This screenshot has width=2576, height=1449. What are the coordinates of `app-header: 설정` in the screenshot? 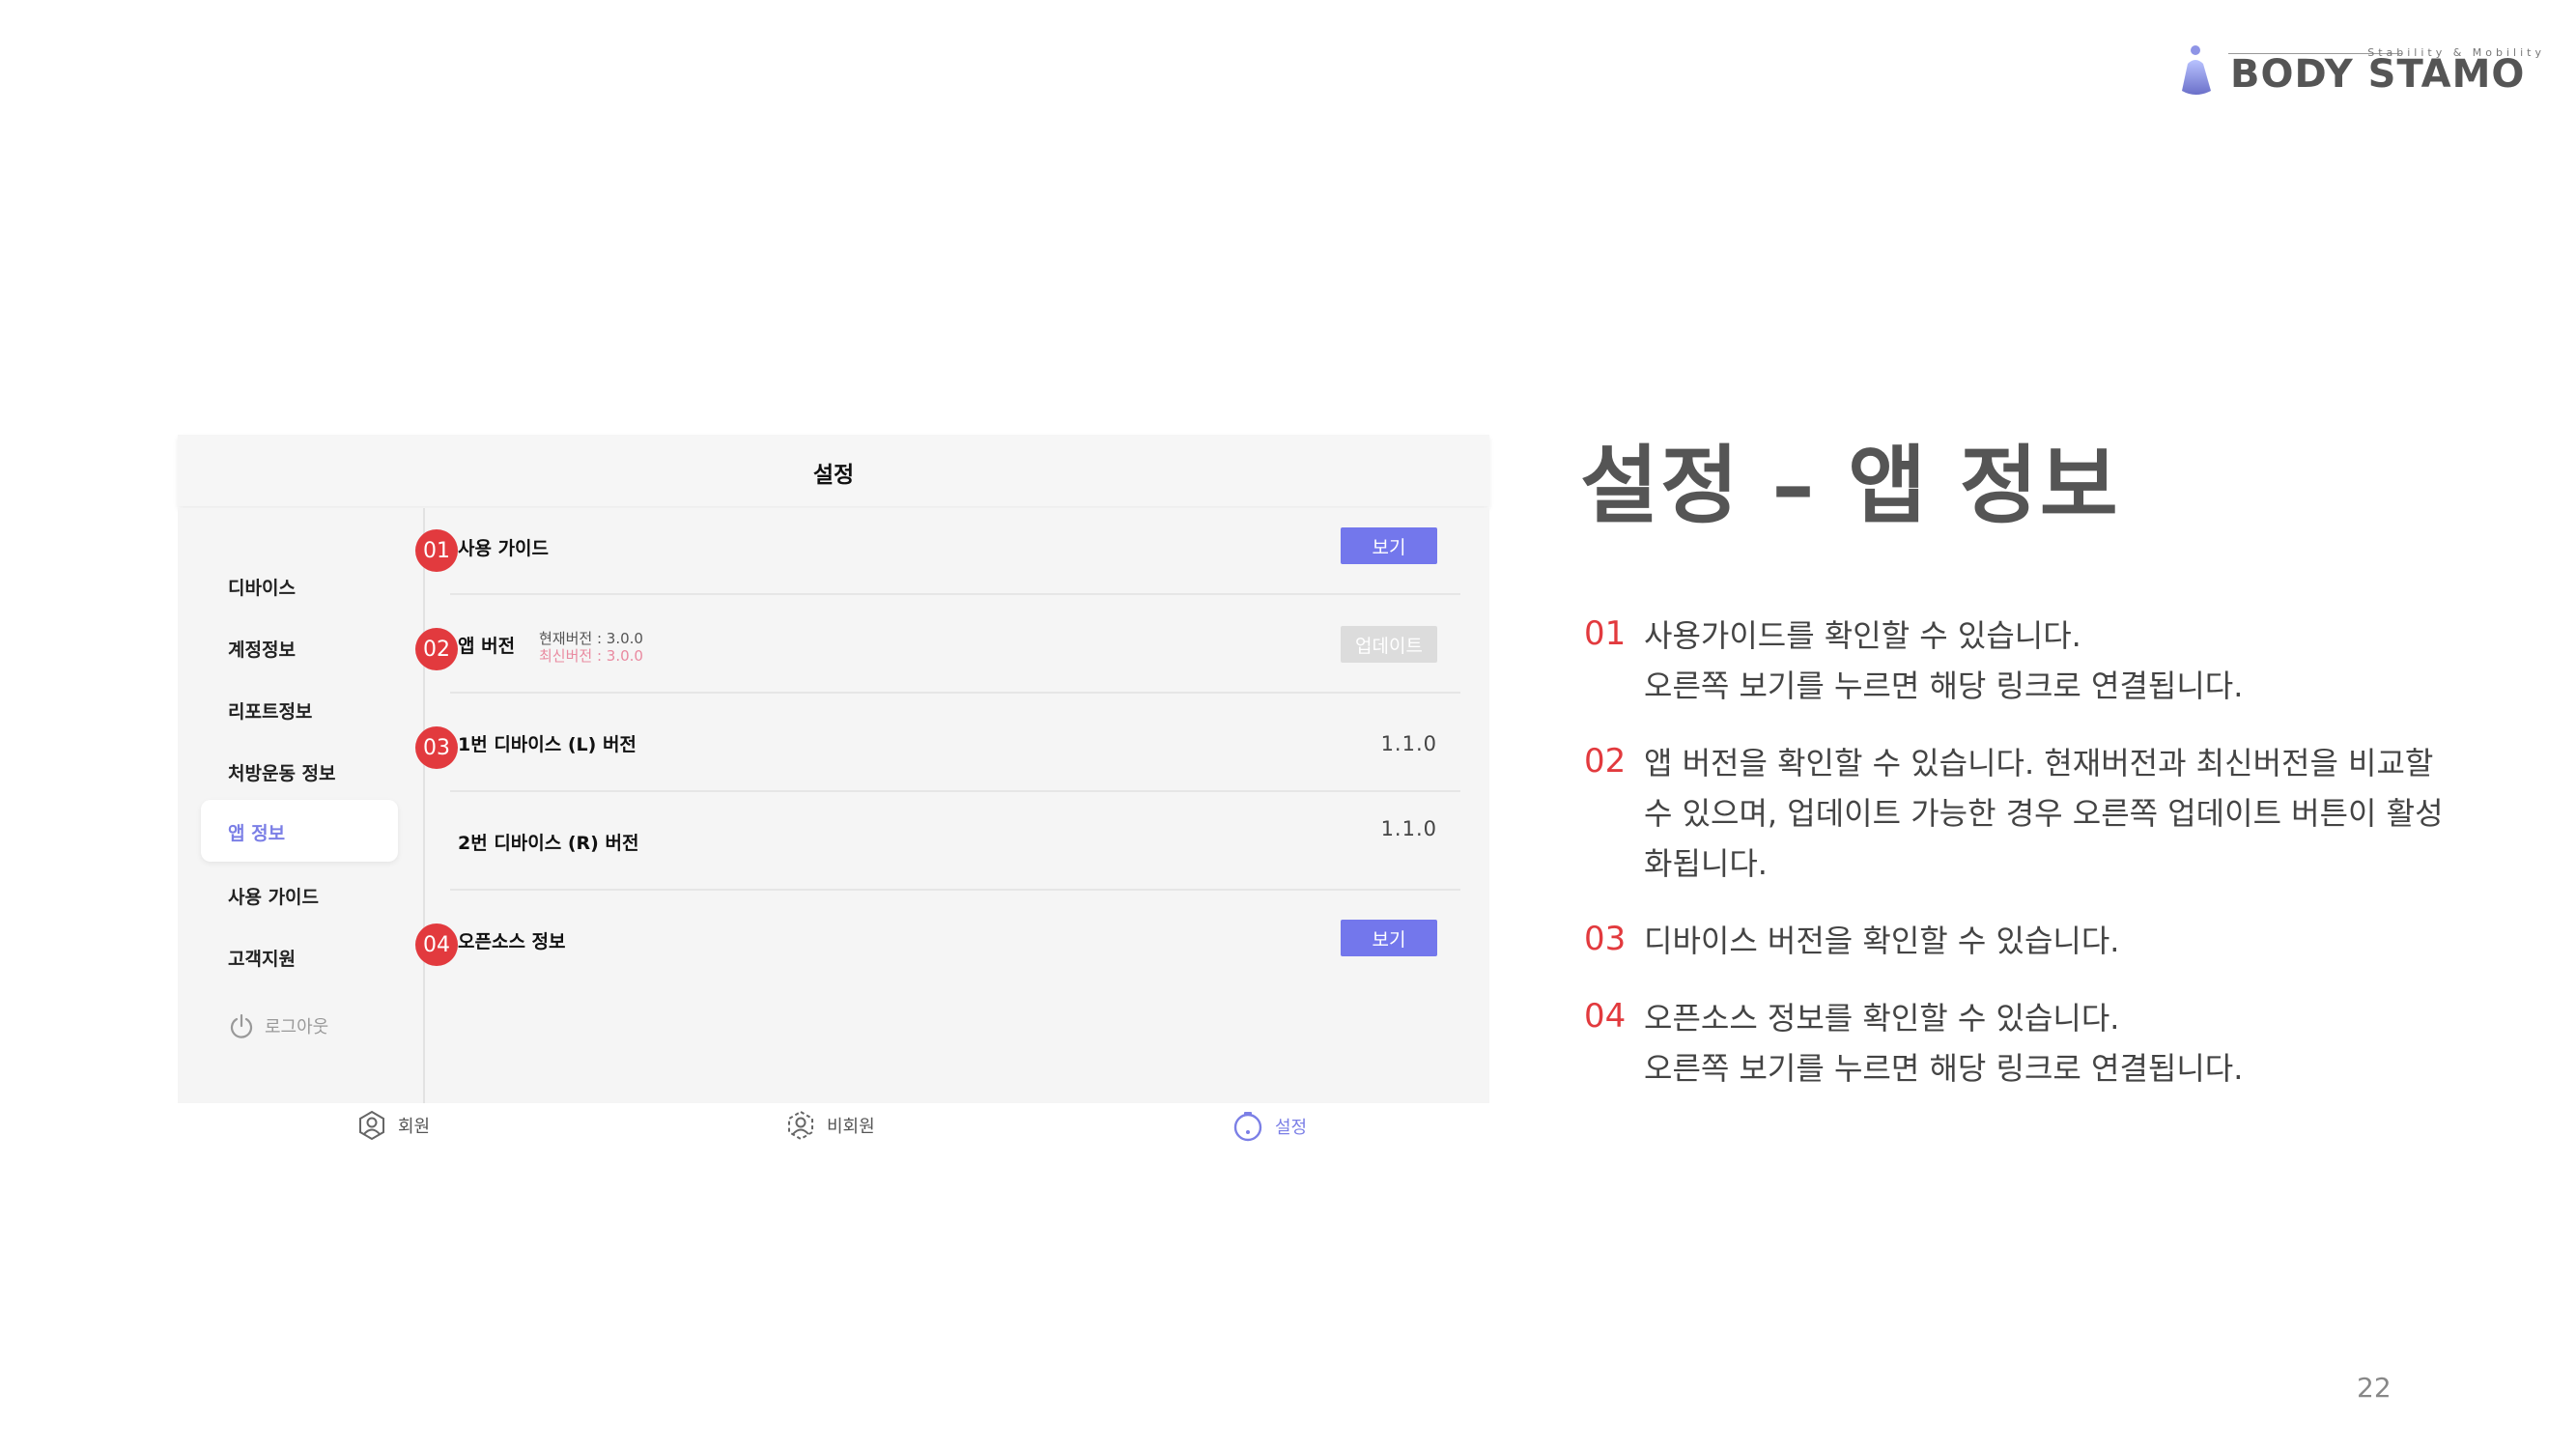 It's located at (833, 470).